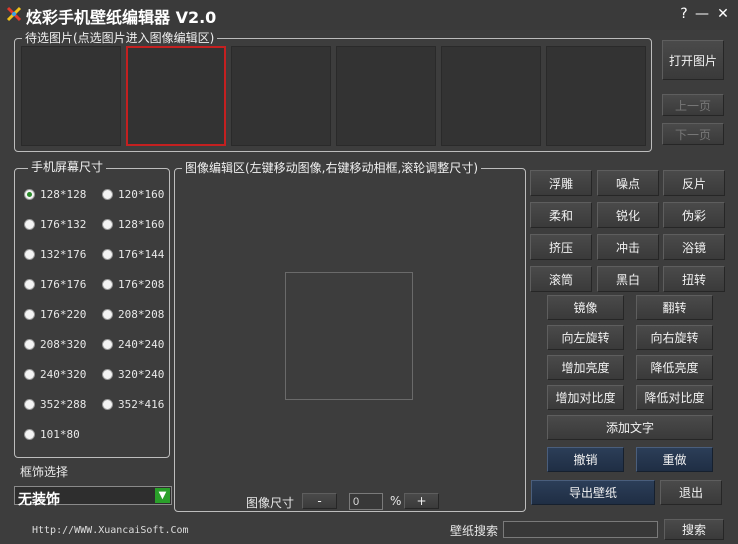 This screenshot has height=544, width=738. Describe the element at coordinates (349, 336) in the screenshot. I see `edit-canvas-frame` at that location.